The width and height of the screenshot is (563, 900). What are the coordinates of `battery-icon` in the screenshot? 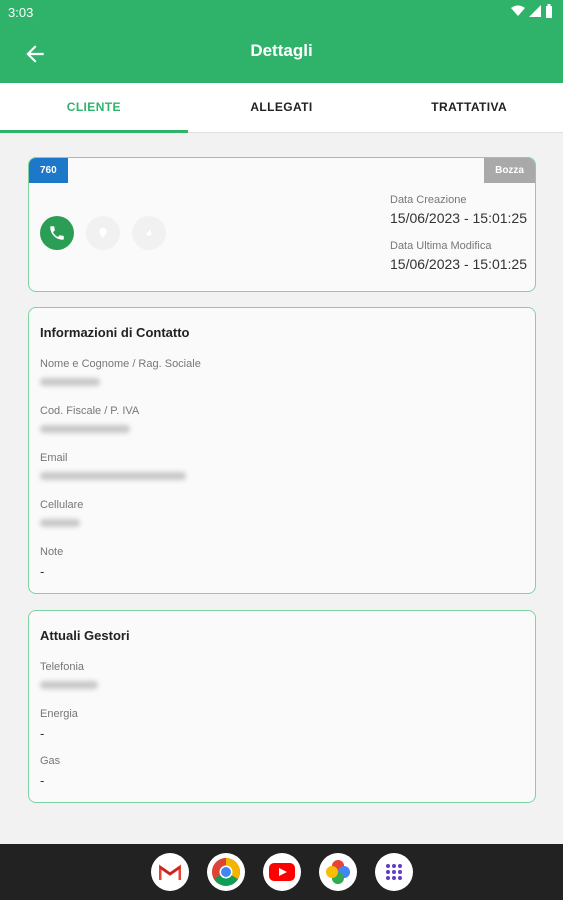 It's located at (549, 11).